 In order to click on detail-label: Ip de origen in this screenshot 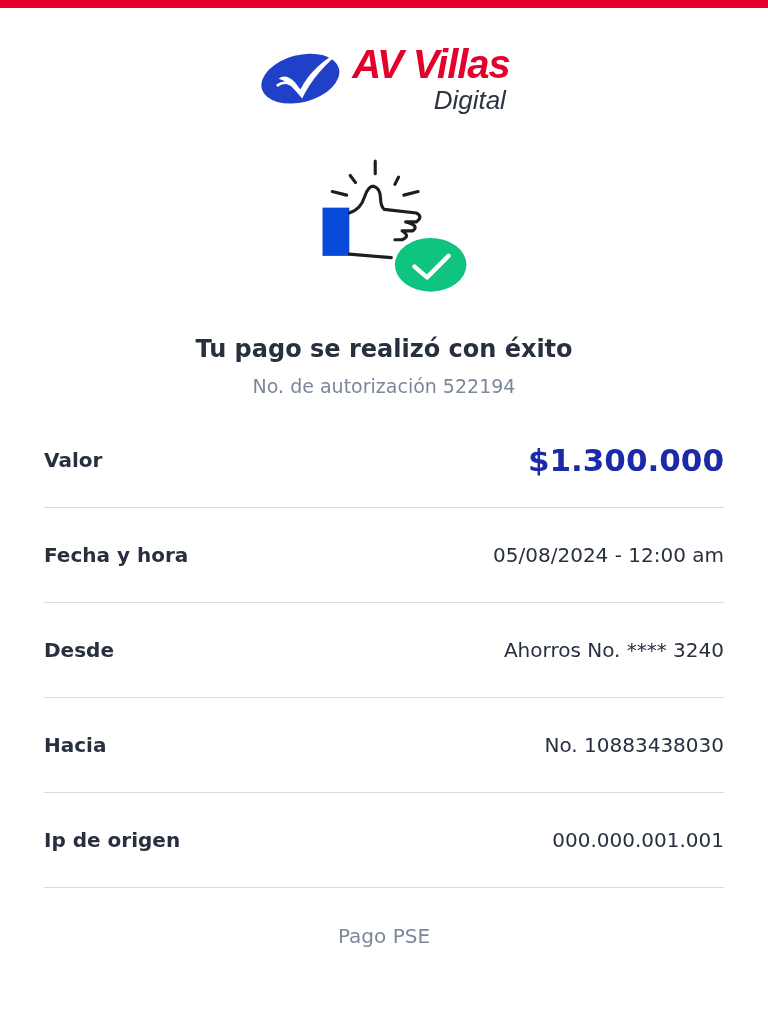, I will do `click(112, 840)`.